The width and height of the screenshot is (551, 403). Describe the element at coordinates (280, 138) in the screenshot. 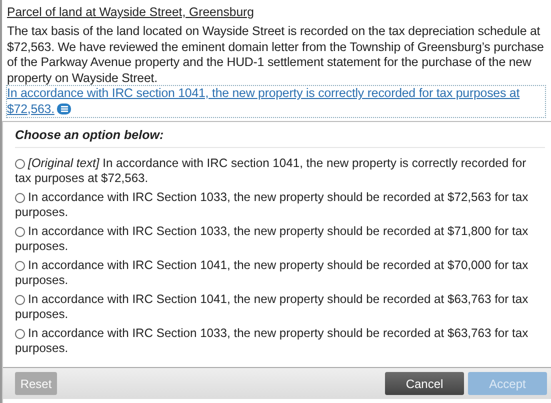

I see `prompt-label: Choose an option below:` at that location.